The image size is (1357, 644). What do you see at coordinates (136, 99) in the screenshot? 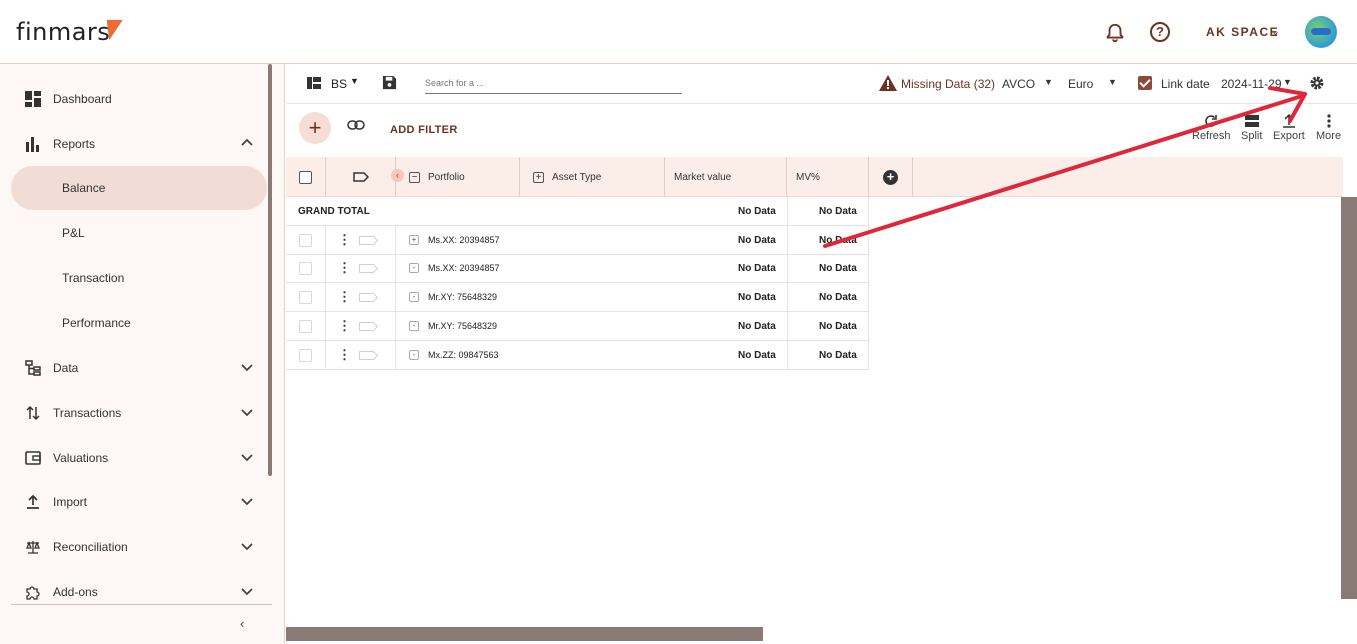
I see `sidebar-item-dashboard: Dashboard` at bounding box center [136, 99].